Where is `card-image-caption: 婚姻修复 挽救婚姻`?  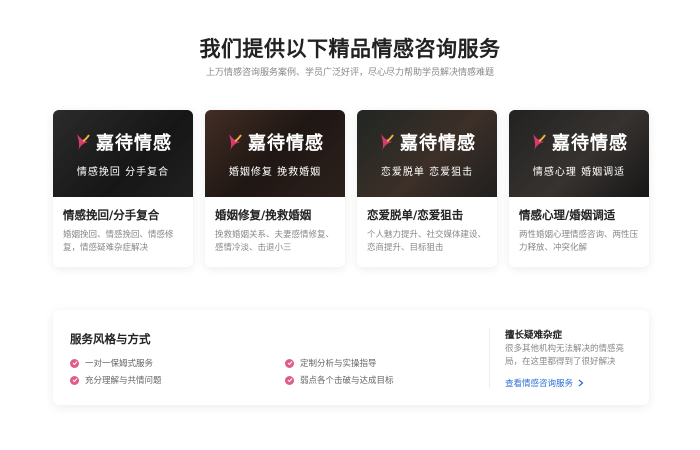 card-image-caption: 婚姻修复 挽救婚姻 is located at coordinates (275, 172).